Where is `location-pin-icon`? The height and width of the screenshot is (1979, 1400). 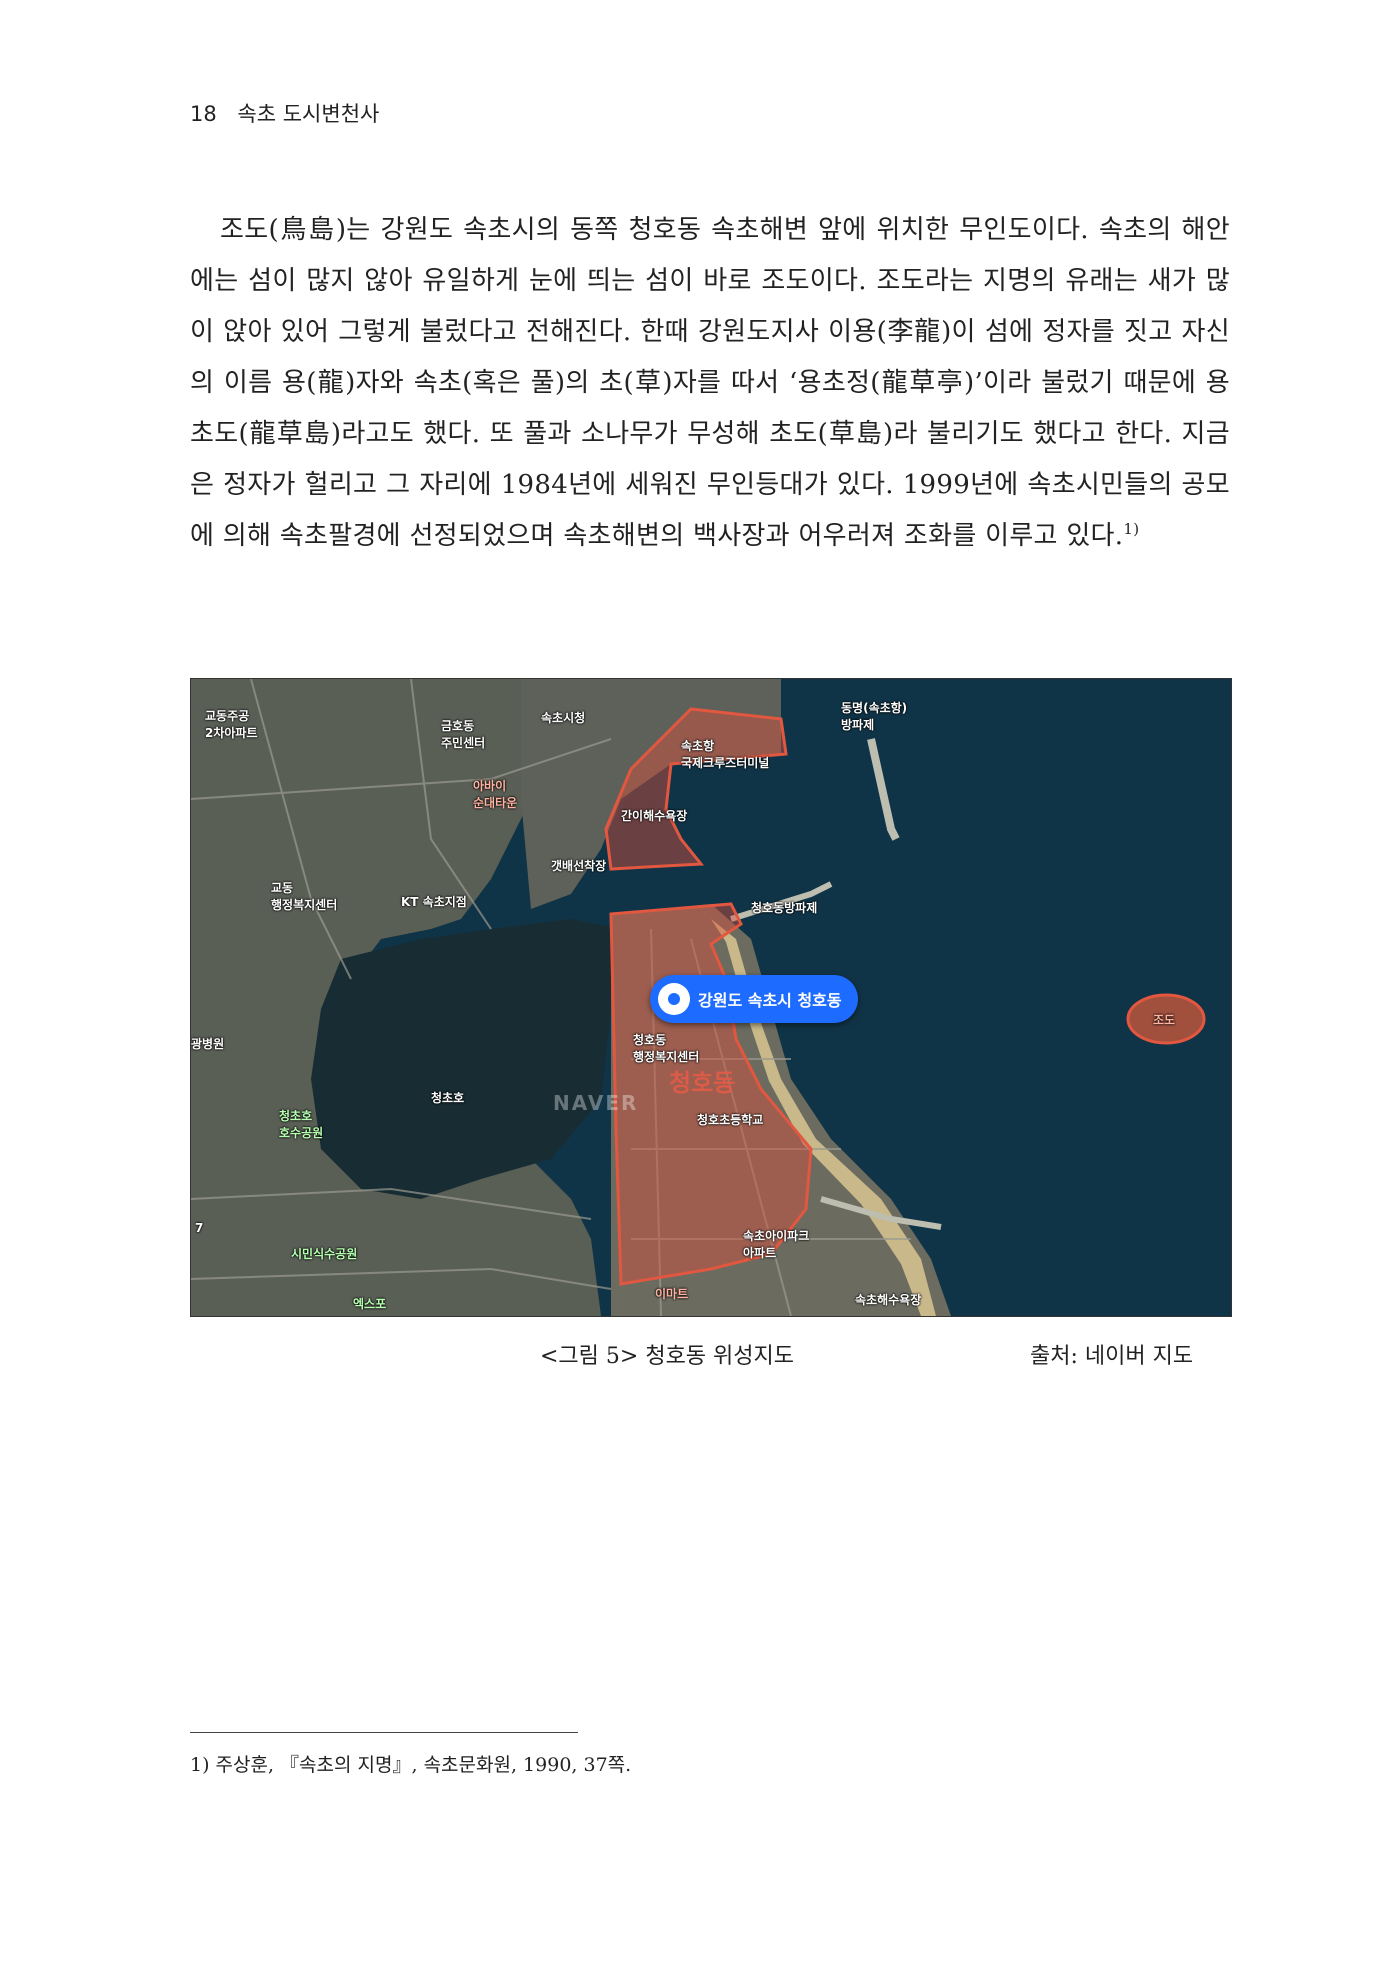
location-pin-icon is located at coordinates (674, 999).